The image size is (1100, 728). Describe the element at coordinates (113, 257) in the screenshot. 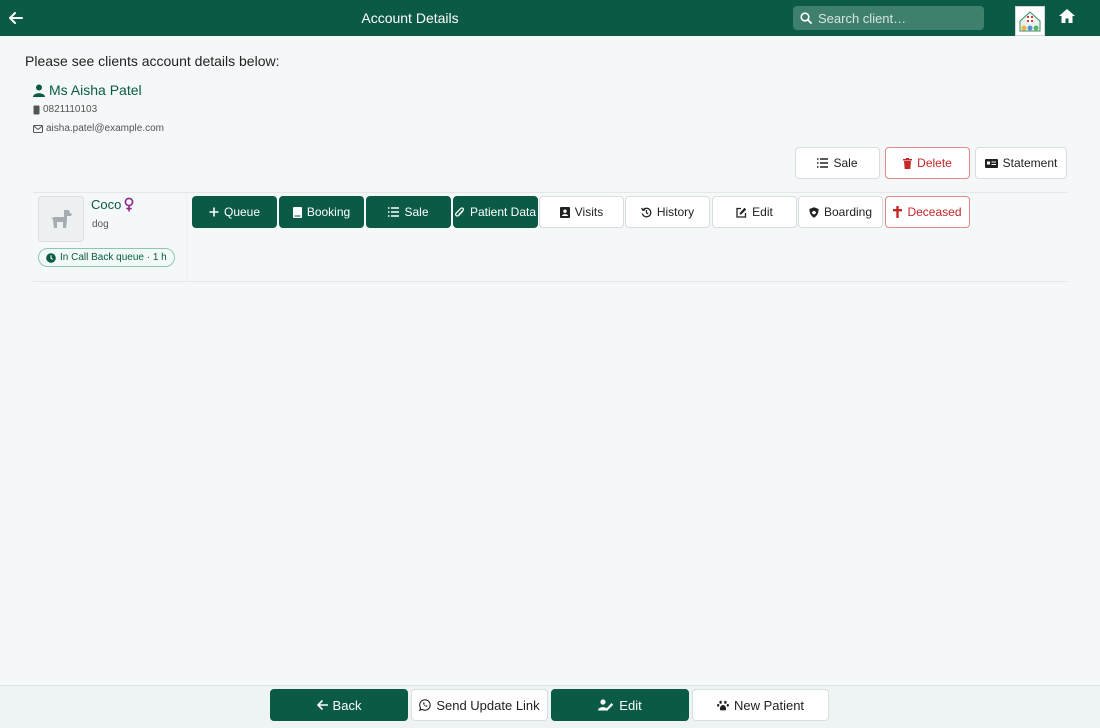

I see `queue-status-text: In Call Back queue · 1 h` at that location.